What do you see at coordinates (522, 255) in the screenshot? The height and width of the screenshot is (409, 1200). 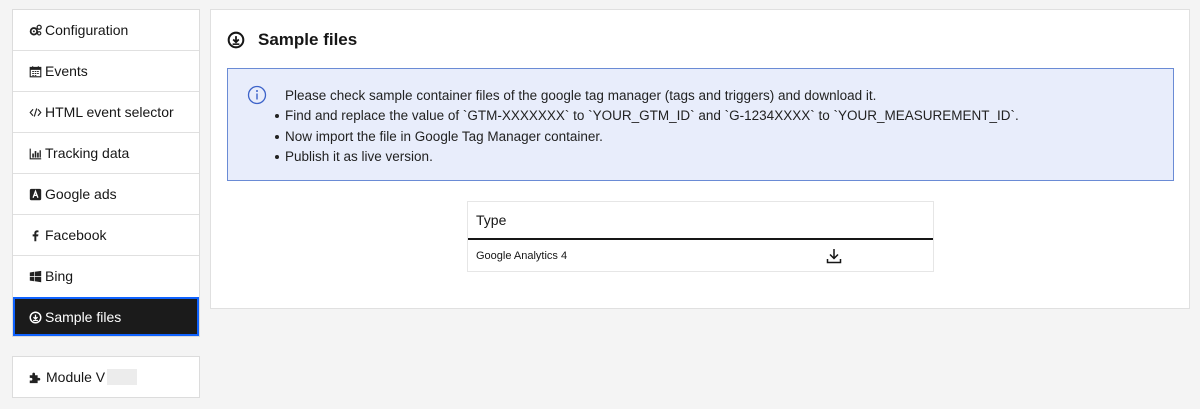 I see `table-cell-type: Google Analytics 4` at bounding box center [522, 255].